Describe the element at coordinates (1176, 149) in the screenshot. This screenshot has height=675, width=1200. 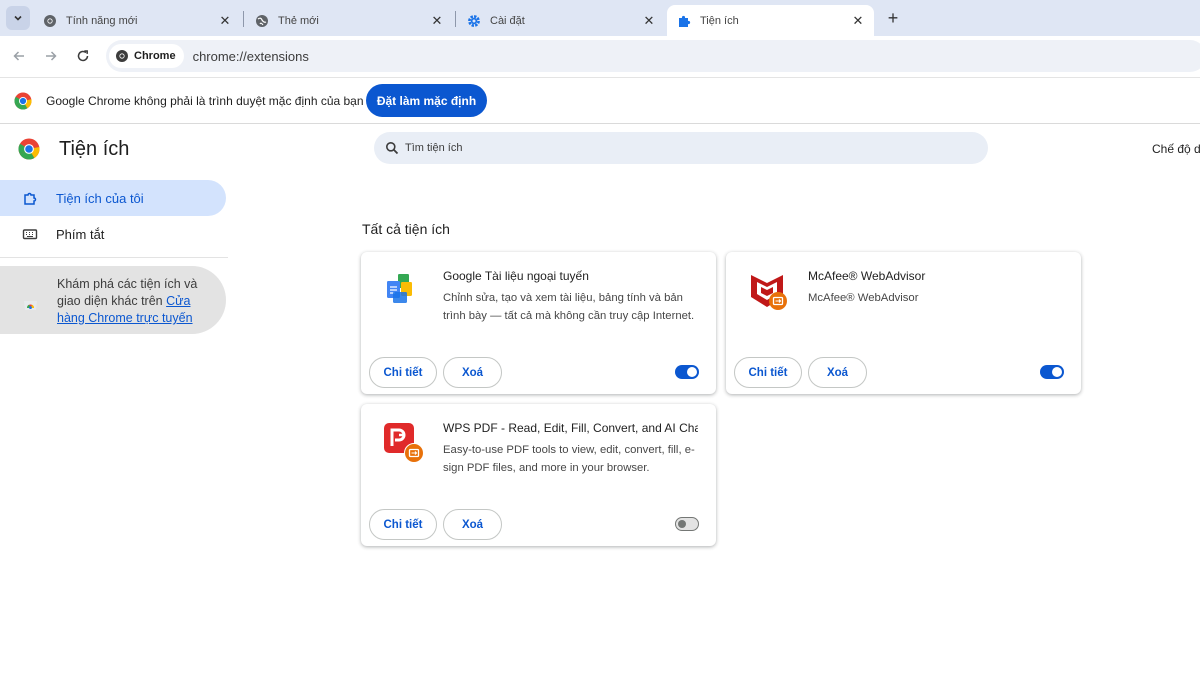
I see `developer-mode-label: Chế độ dà` at that location.